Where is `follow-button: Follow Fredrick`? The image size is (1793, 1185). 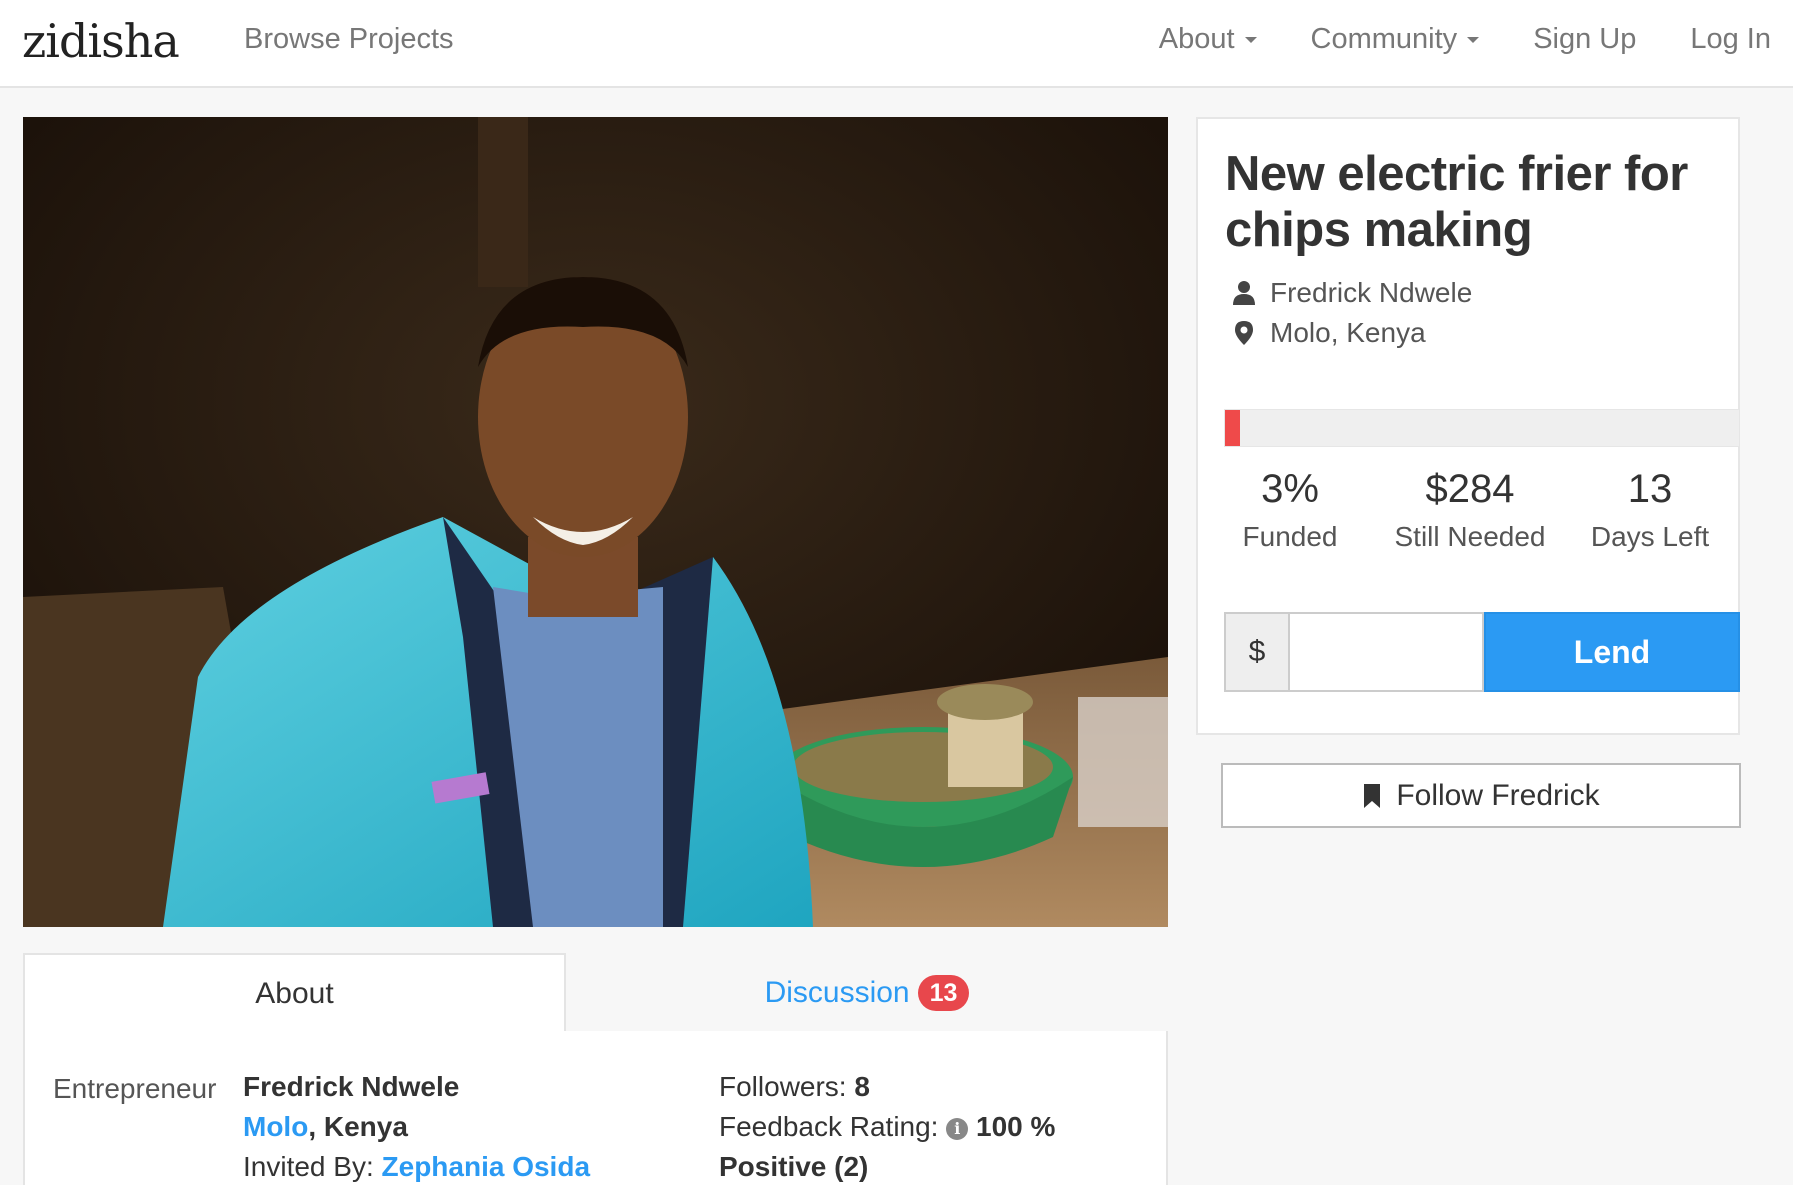
follow-button: Follow Fredrick is located at coordinates (1481, 795).